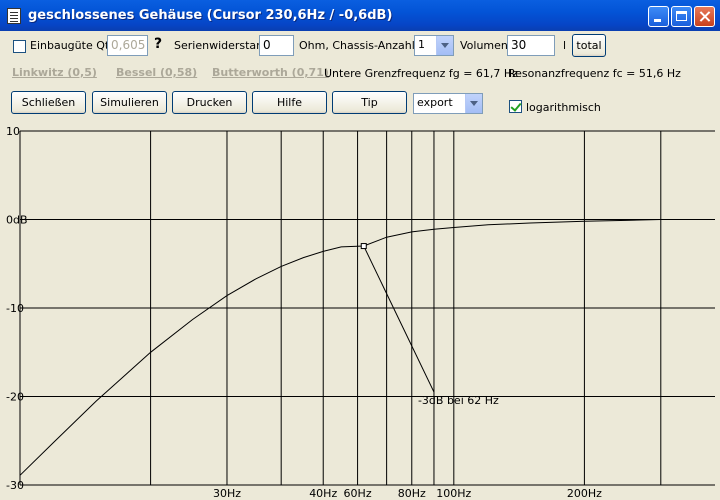  Describe the element at coordinates (15, 397) in the screenshot. I see `y-tick-label: -20` at that location.